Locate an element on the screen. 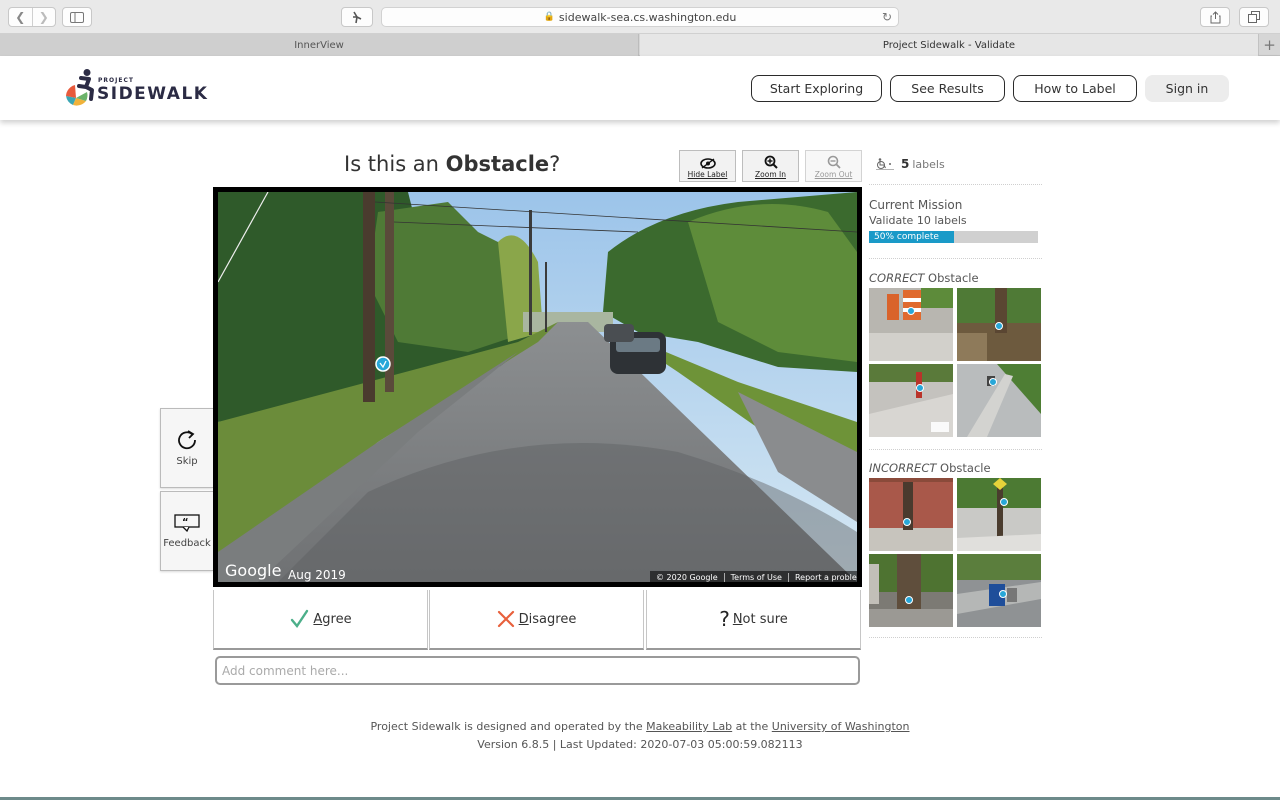 The image size is (1280, 800). disagree-button: Disagree is located at coordinates (536, 620).